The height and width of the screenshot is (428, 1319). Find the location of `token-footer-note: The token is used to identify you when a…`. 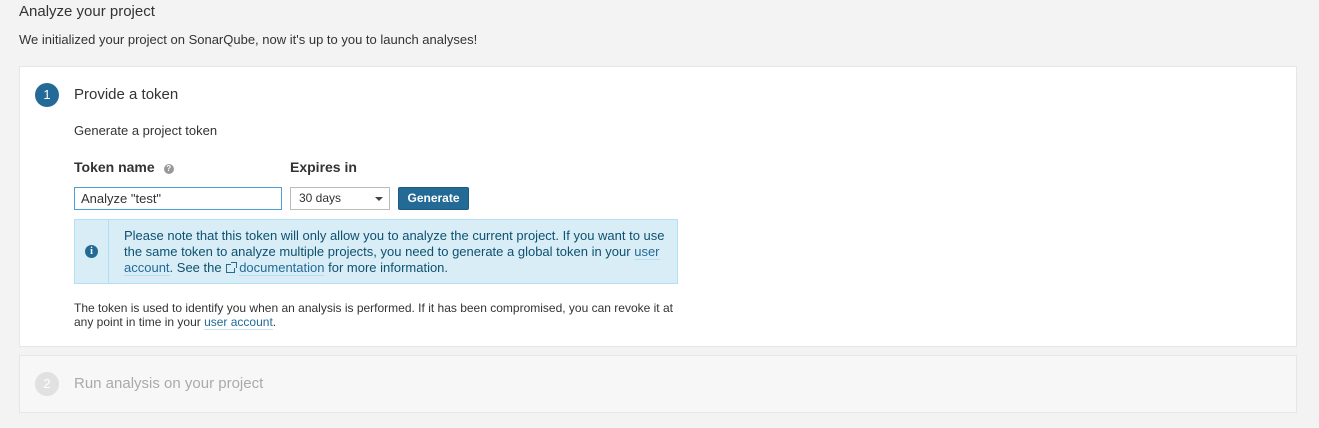

token-footer-note: The token is used to identify you when a… is located at coordinates (379, 315).